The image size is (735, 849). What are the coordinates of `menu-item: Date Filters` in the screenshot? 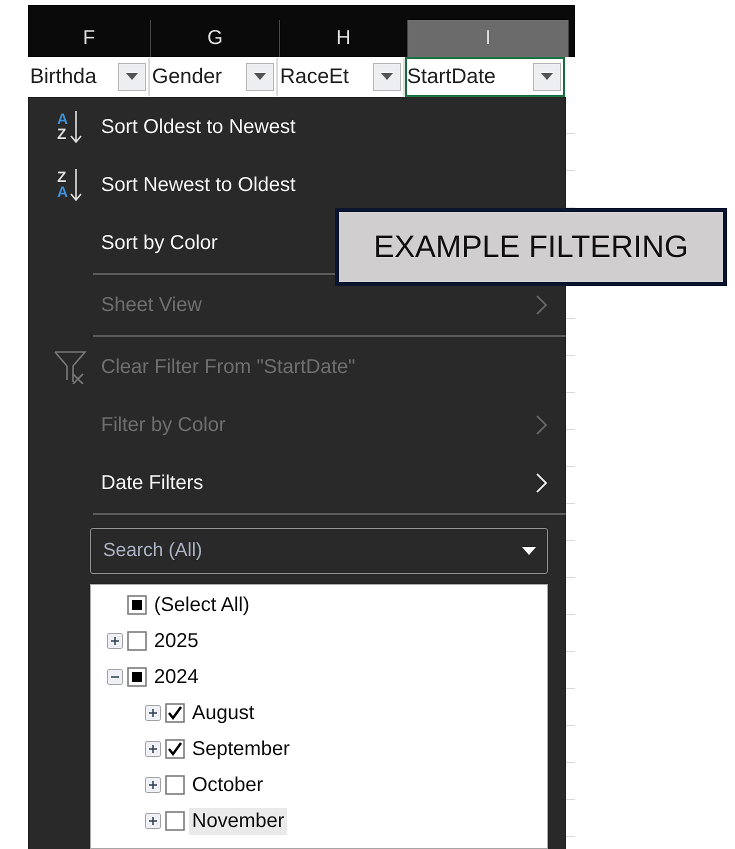 It's located at (297, 483).